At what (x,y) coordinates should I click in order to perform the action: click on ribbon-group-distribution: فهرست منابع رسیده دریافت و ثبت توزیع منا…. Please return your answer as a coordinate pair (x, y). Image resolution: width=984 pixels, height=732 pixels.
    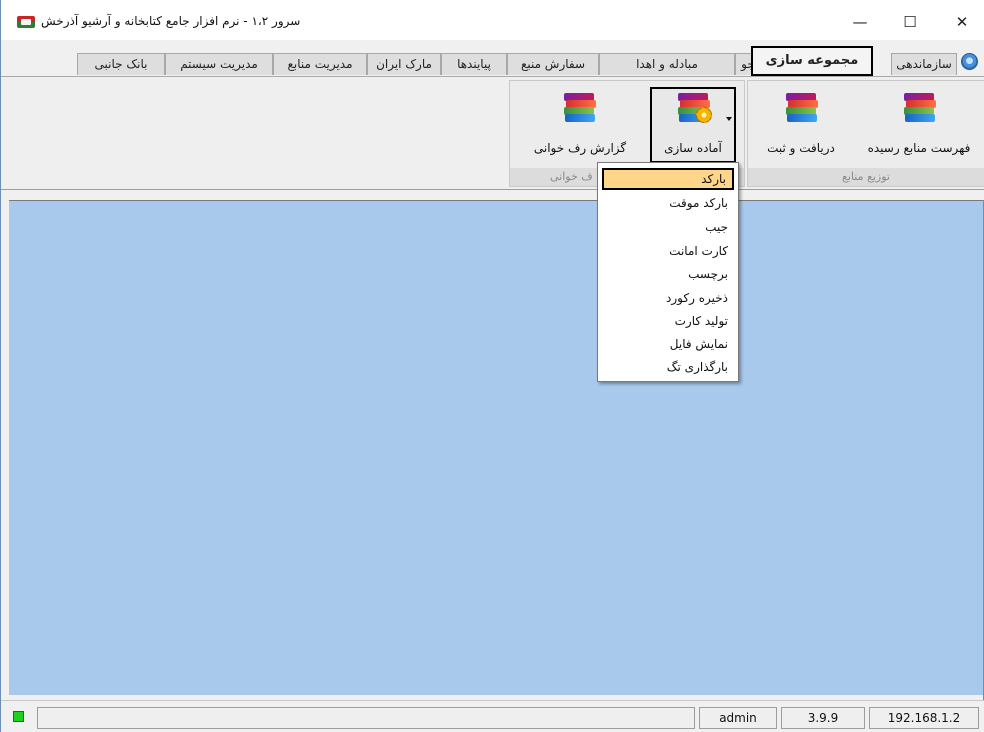
    Looking at the image, I should click on (865, 133).